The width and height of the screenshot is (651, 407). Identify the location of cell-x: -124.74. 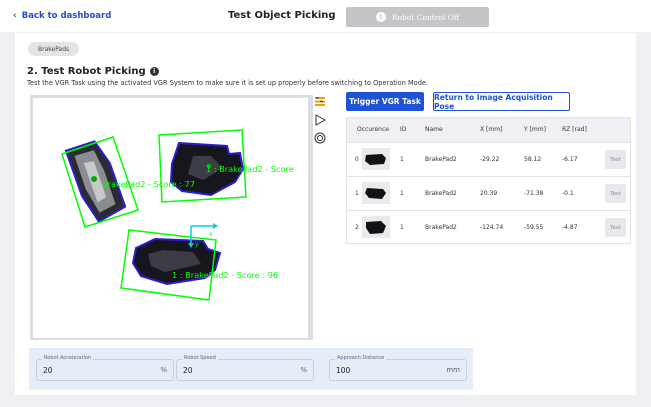
(492, 227).